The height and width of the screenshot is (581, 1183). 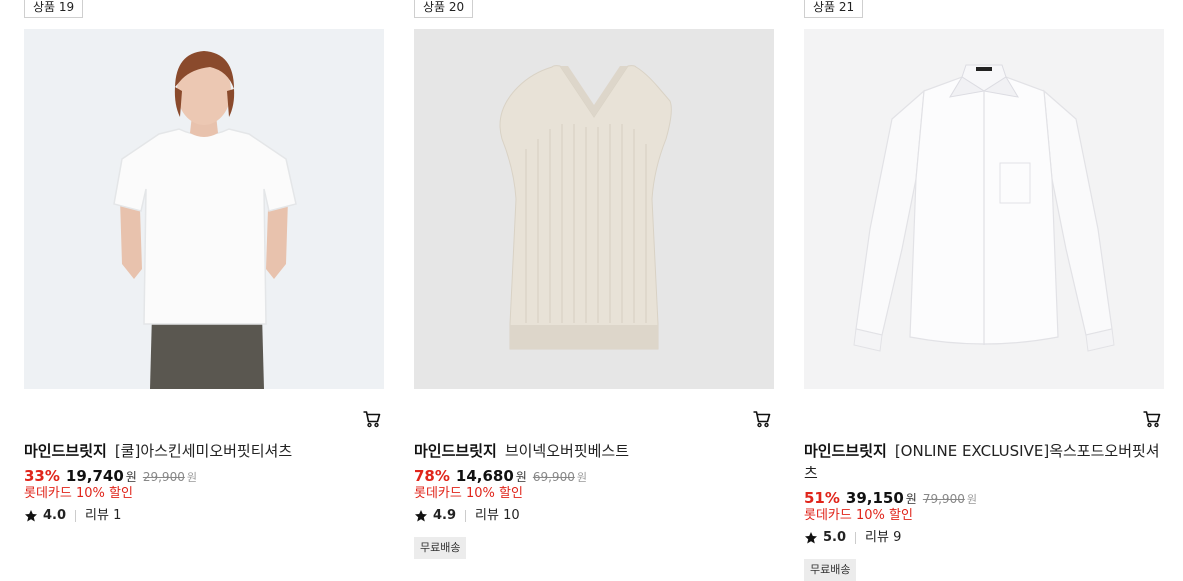 I want to click on original-price: 79,900, so click(x=943, y=499).